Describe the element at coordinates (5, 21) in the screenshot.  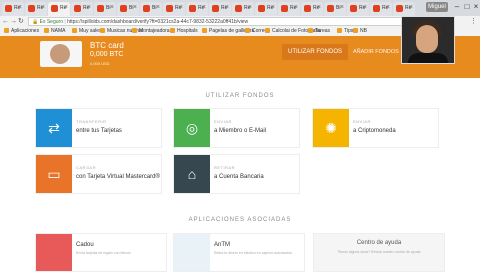
I see `back-icon: ←` at that location.